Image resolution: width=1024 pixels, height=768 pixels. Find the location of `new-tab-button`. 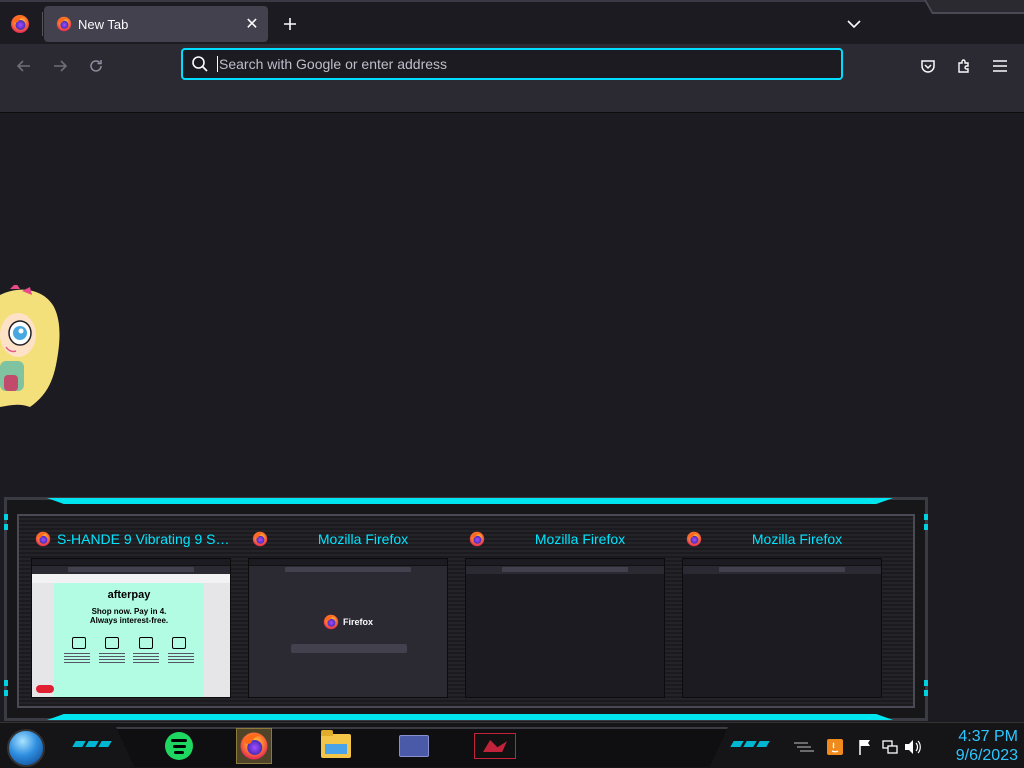

new-tab-button is located at coordinates (290, 24).